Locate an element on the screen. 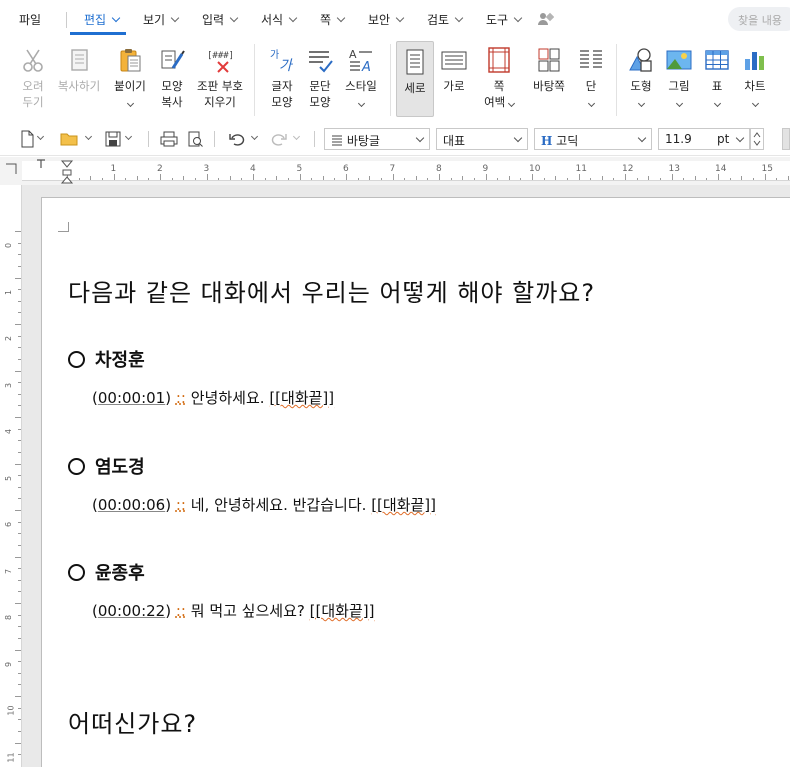 This screenshot has width=790, height=767. vertical-ruler: 0 1 2 3 4 5 6 7 8 9 10 11 is located at coordinates (11, 476).